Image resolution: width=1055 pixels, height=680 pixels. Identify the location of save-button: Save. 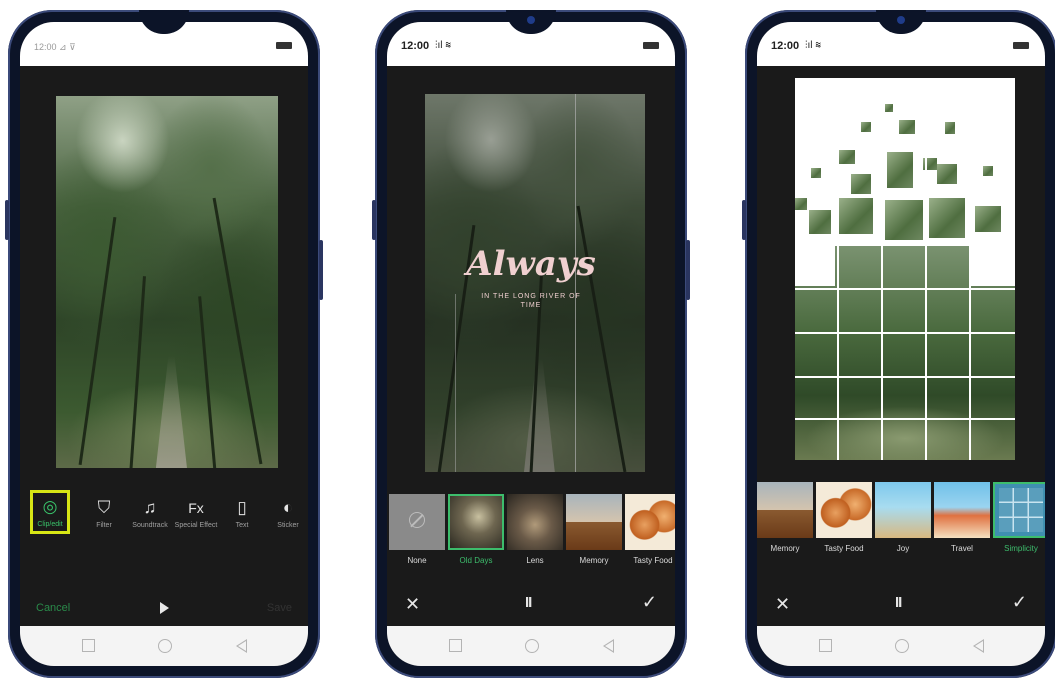
(279, 608).